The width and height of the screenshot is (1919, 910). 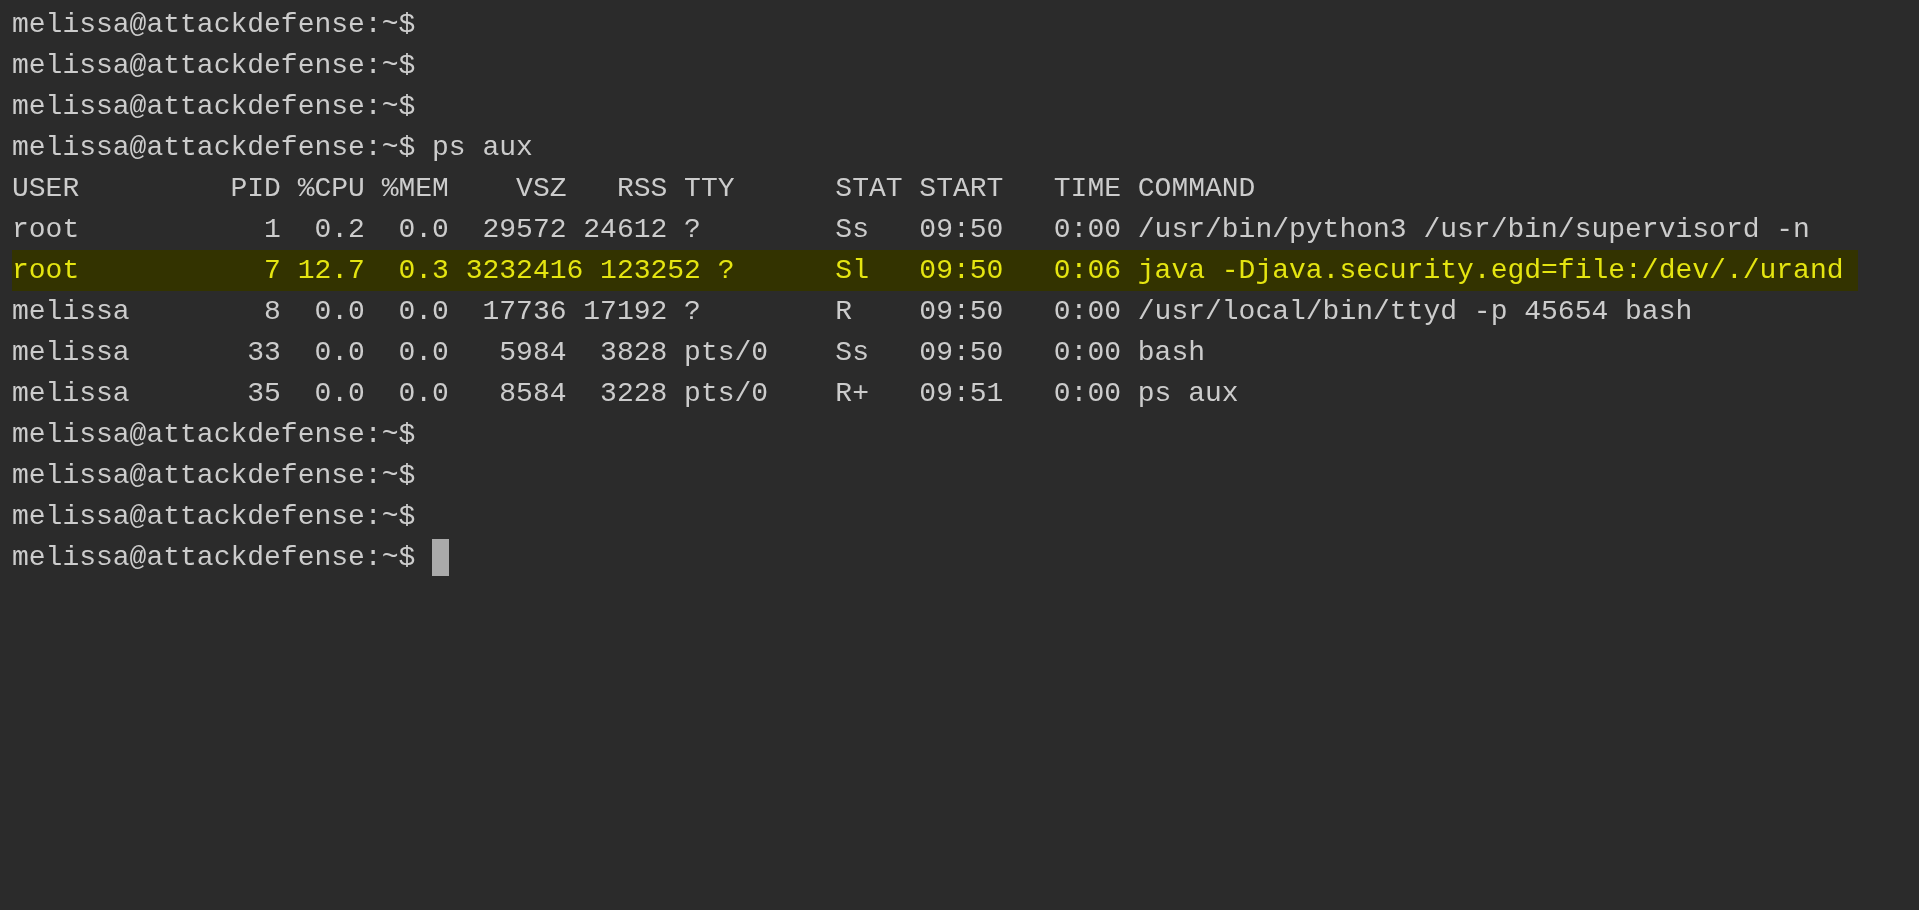 I want to click on terminal-line: melissa 33 0.0 0.0 5984 3828 pts/0 Ss 09:50 0:00 bash, so click(x=608, y=353).